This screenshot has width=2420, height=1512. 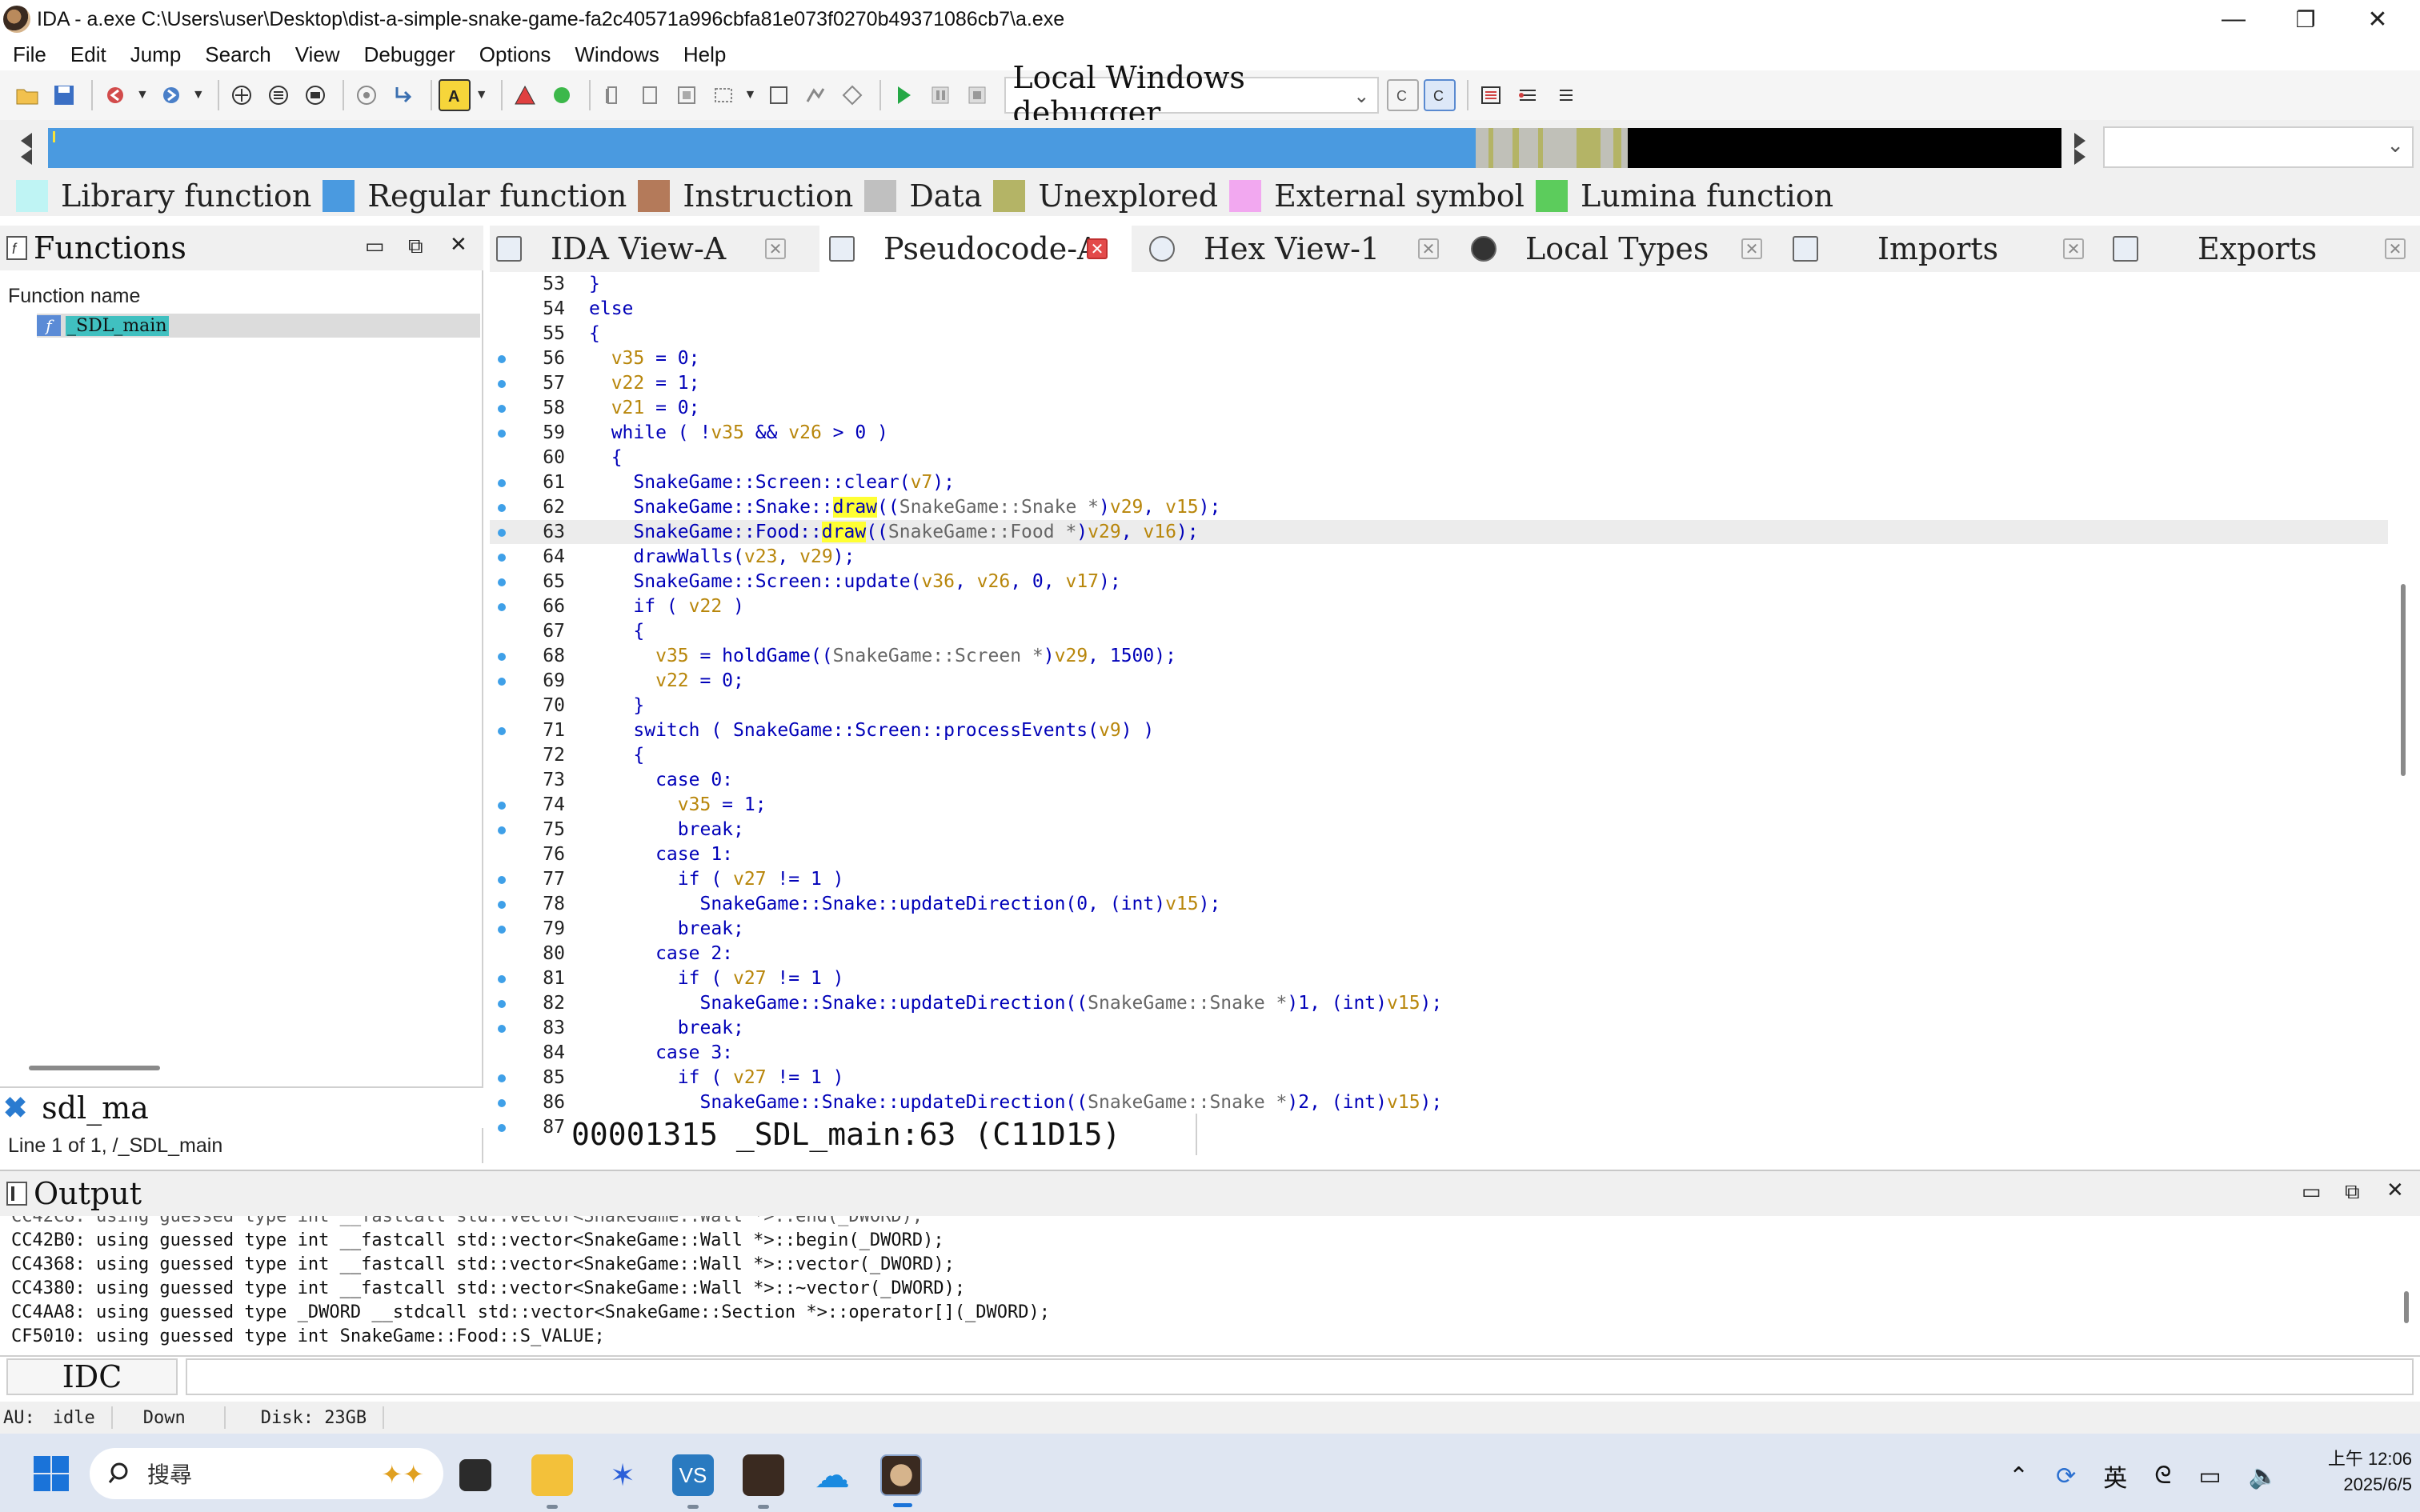 I want to click on visual-studio-icon: VS, so click(x=693, y=1481).